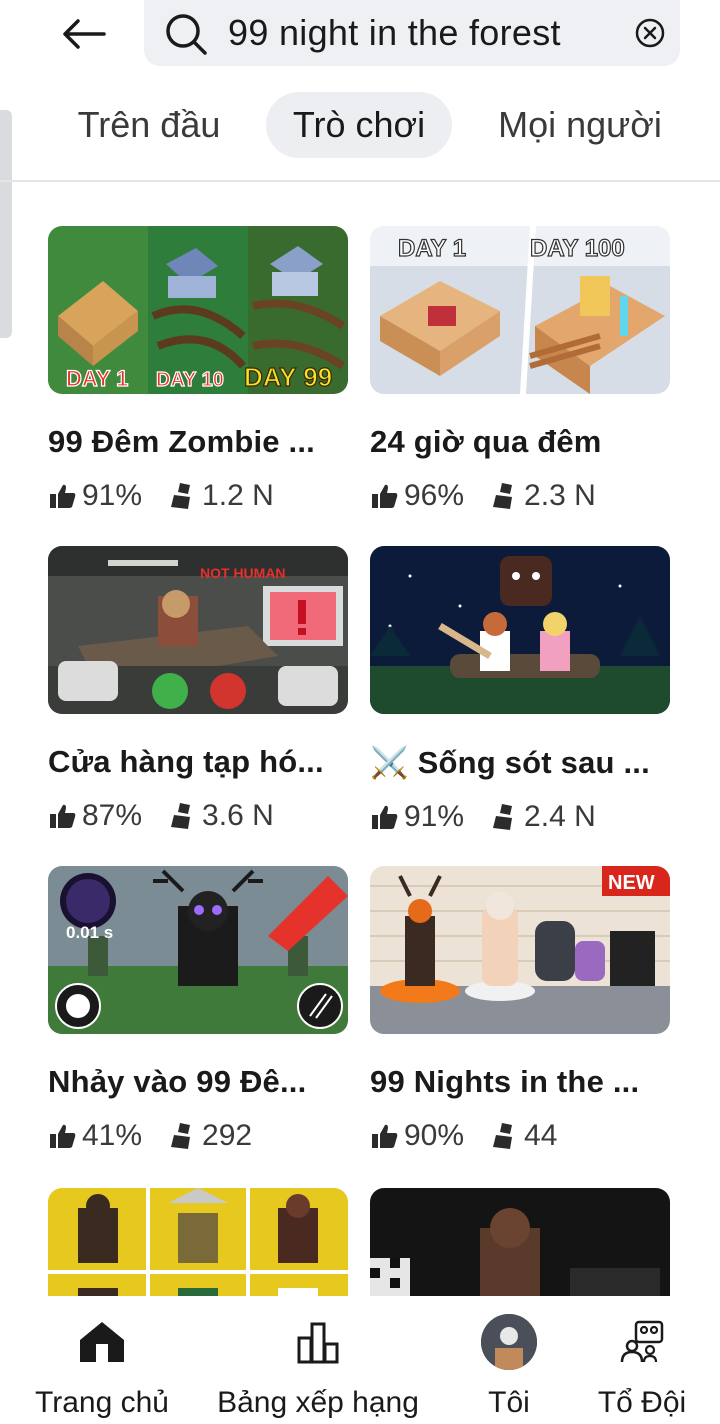 The image size is (720, 1424). I want to click on game-card: NEW 99 Nights in the ... 90% 44, so click(520, 1010).